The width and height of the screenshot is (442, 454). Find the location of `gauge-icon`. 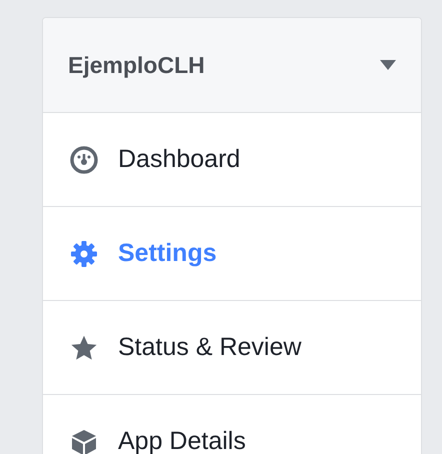

gauge-icon is located at coordinates (84, 160).